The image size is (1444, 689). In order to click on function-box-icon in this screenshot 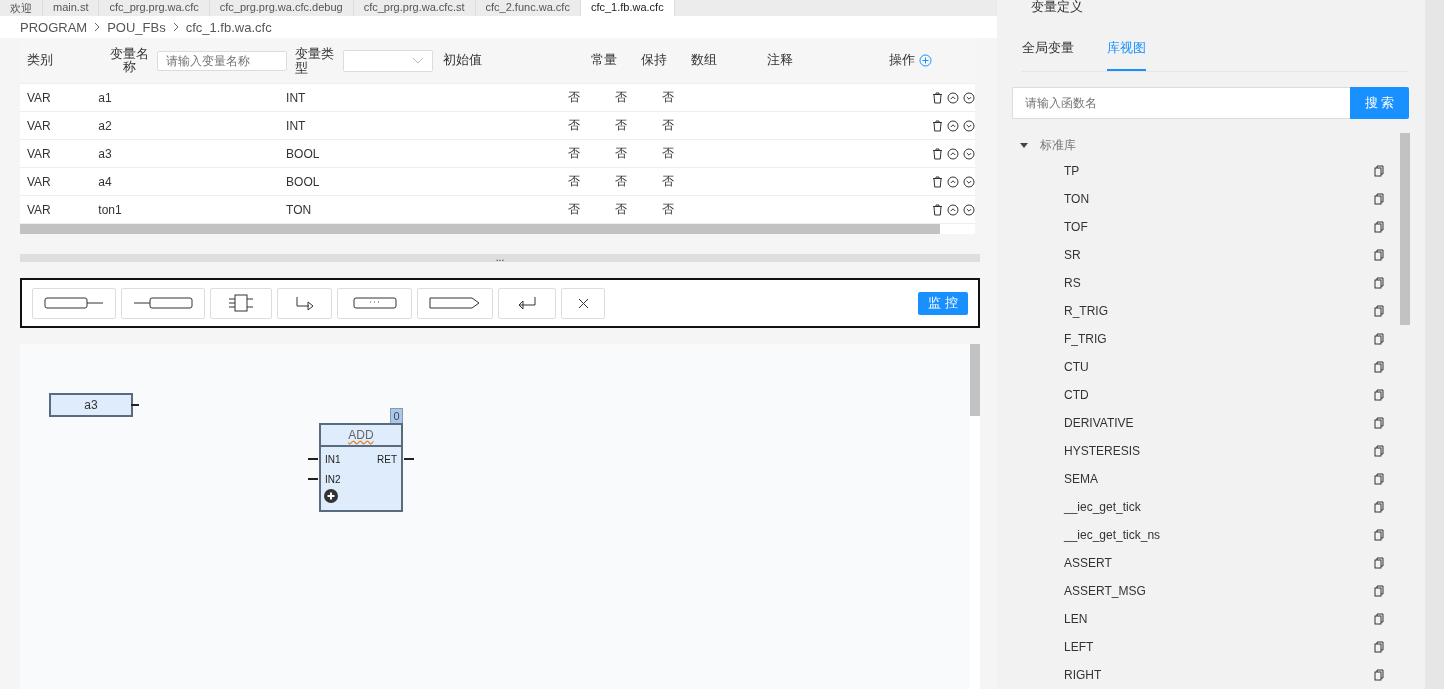, I will do `click(241, 303)`.